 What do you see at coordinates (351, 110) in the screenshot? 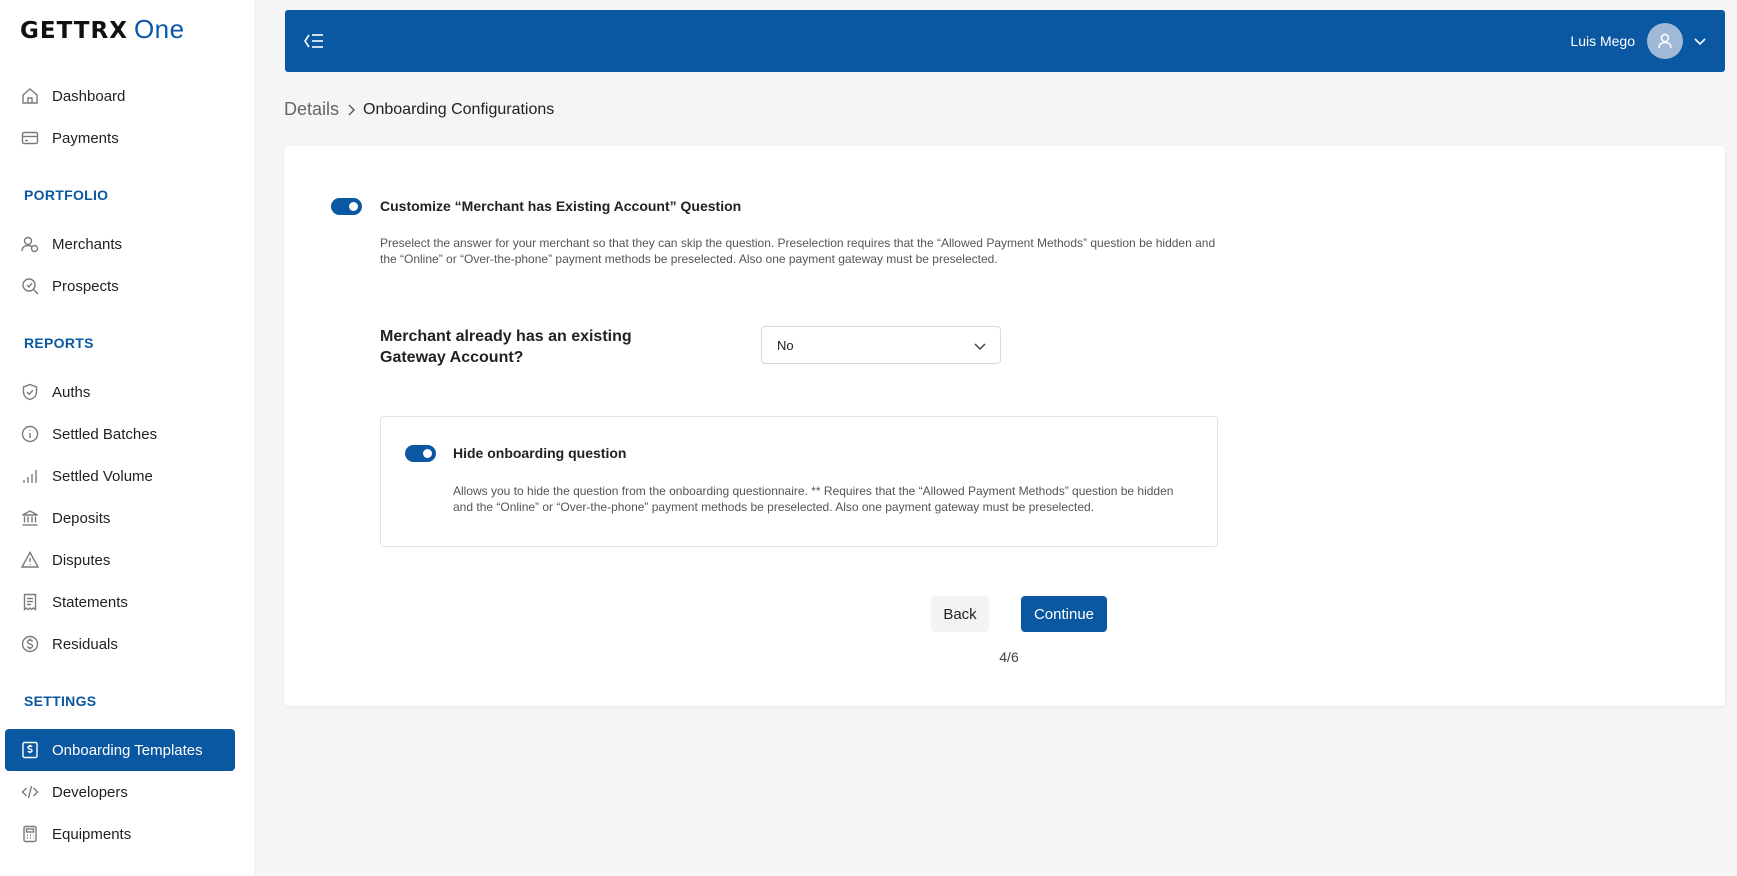
I see `chevron-right-icon` at bounding box center [351, 110].